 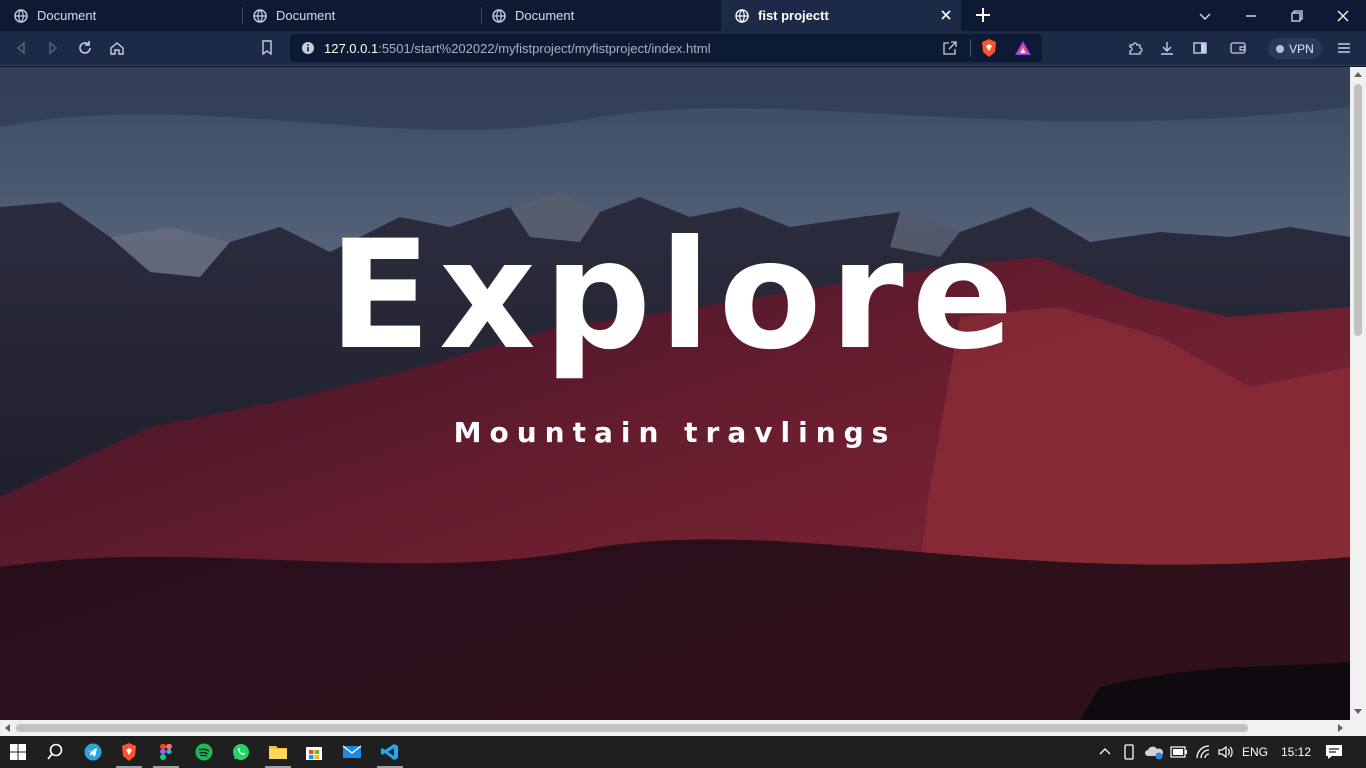 I want to click on vpn-status-dot, so click(x=1280, y=48).